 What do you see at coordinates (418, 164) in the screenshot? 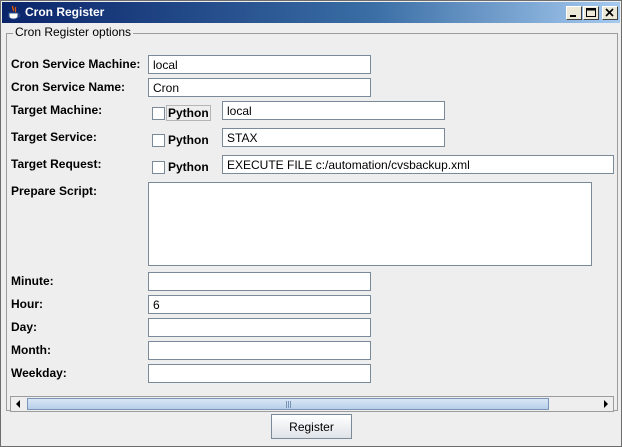
I see `target-request-field: EXECUTE FILE c:/automation/cvsbackup.xml` at bounding box center [418, 164].